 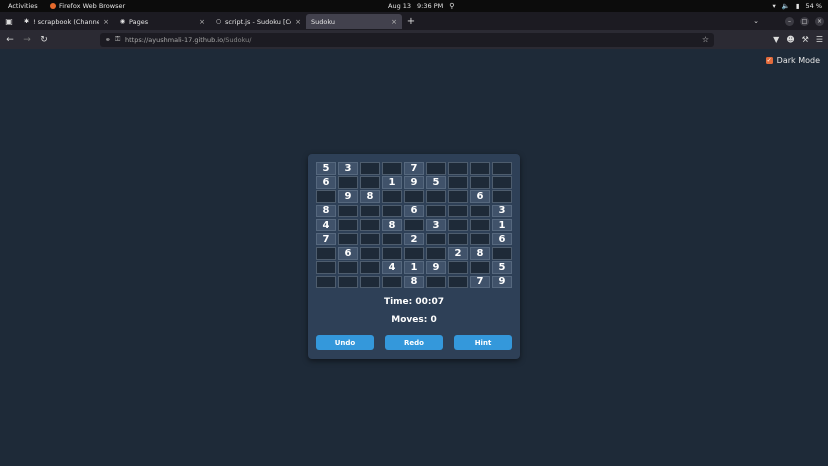 I want to click on app-menu: Firefox Web Browser, so click(x=87, y=6).